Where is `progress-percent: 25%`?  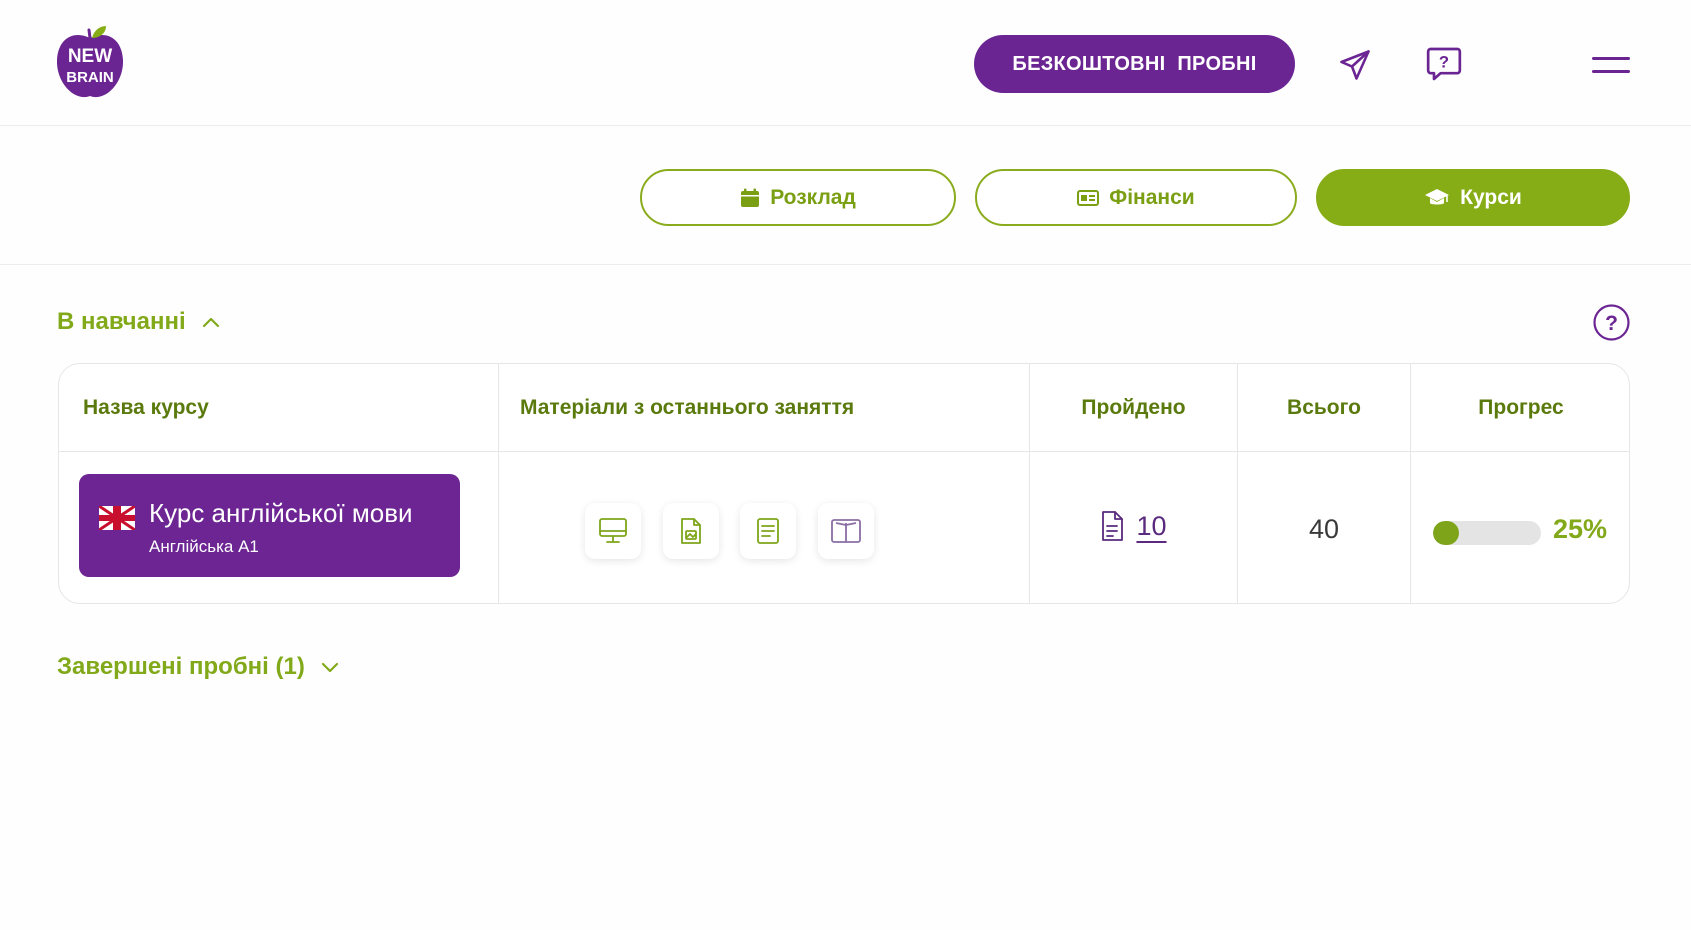 progress-percent: 25% is located at coordinates (1580, 529).